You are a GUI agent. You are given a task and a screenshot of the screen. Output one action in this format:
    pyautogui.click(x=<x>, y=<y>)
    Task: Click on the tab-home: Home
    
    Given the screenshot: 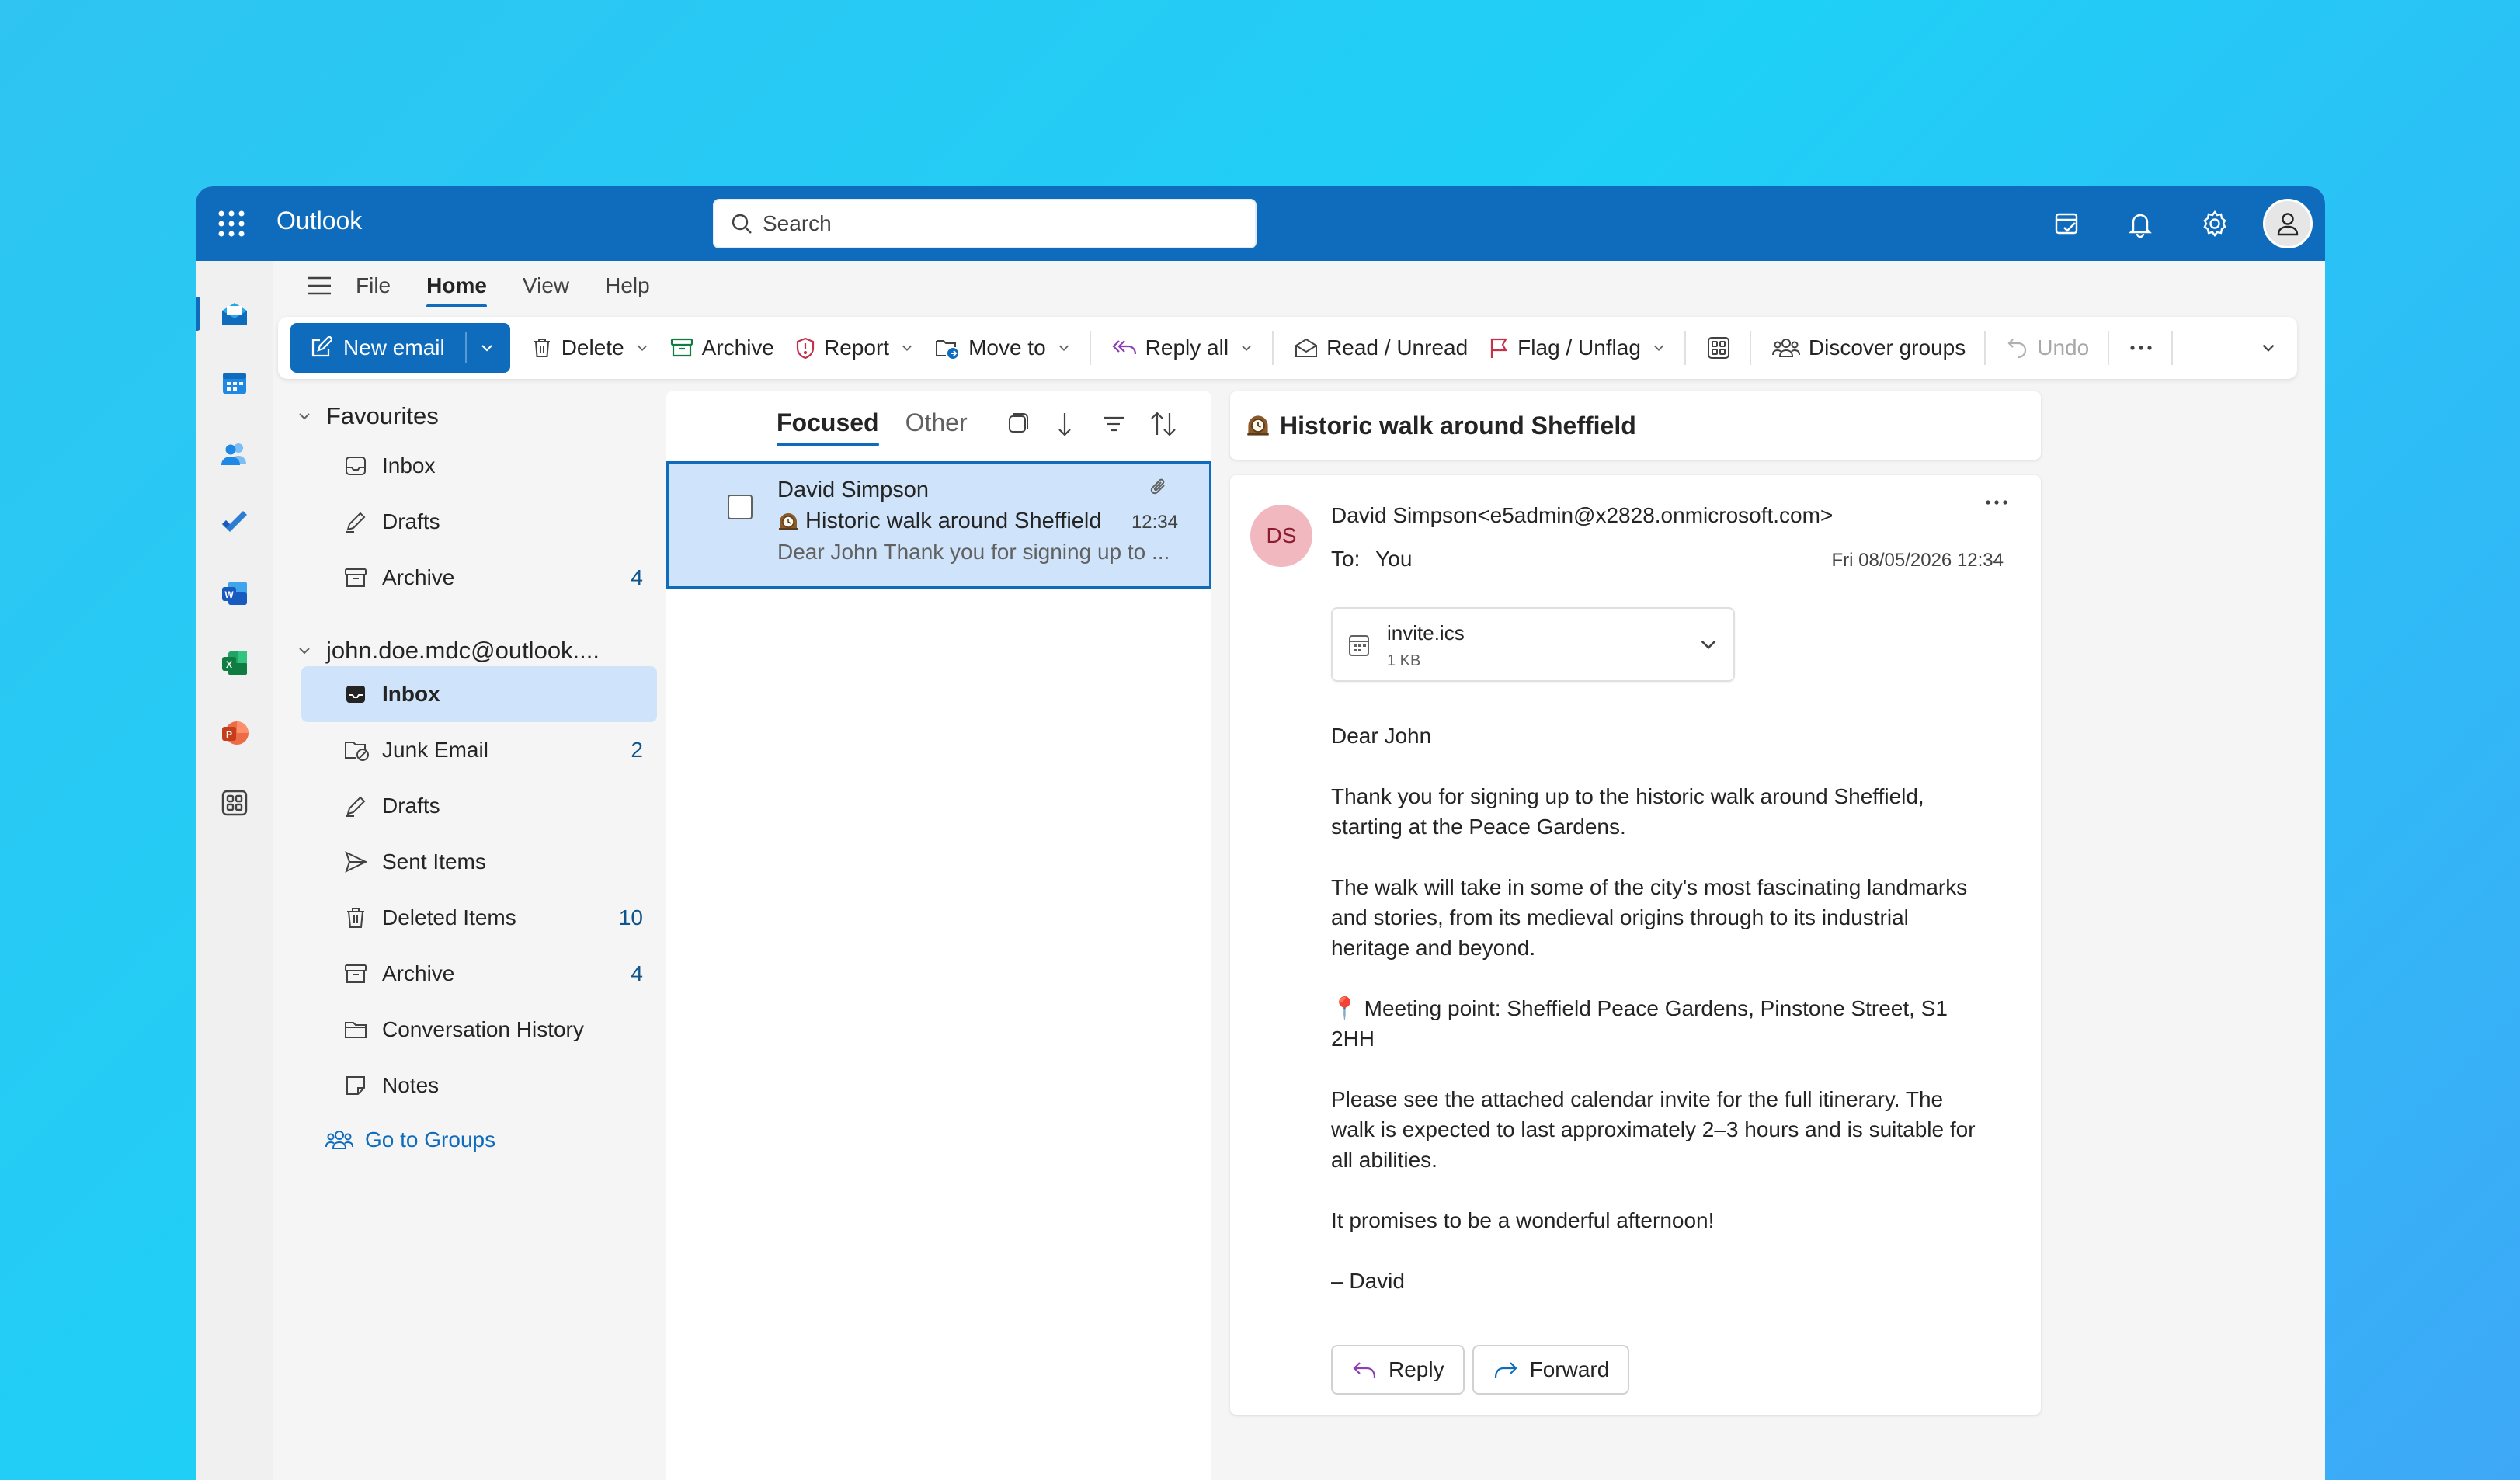 What is the action you would take?
    pyautogui.click(x=456, y=288)
    